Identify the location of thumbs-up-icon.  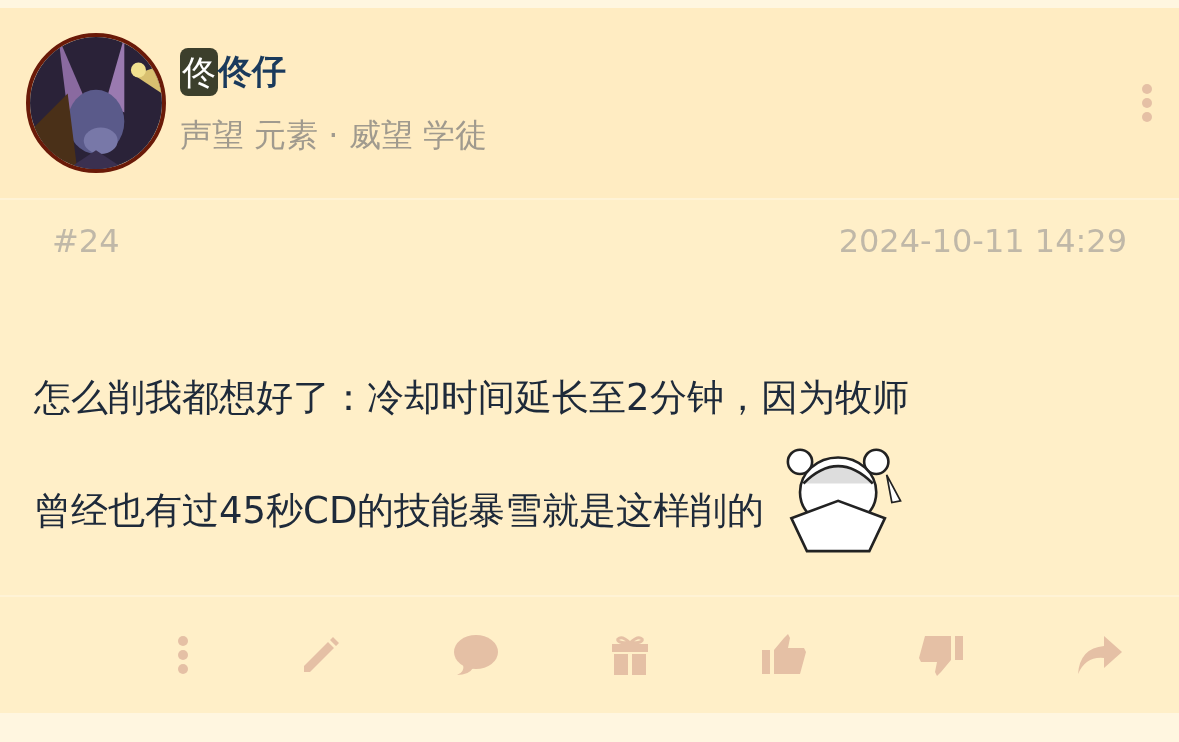
(783, 655).